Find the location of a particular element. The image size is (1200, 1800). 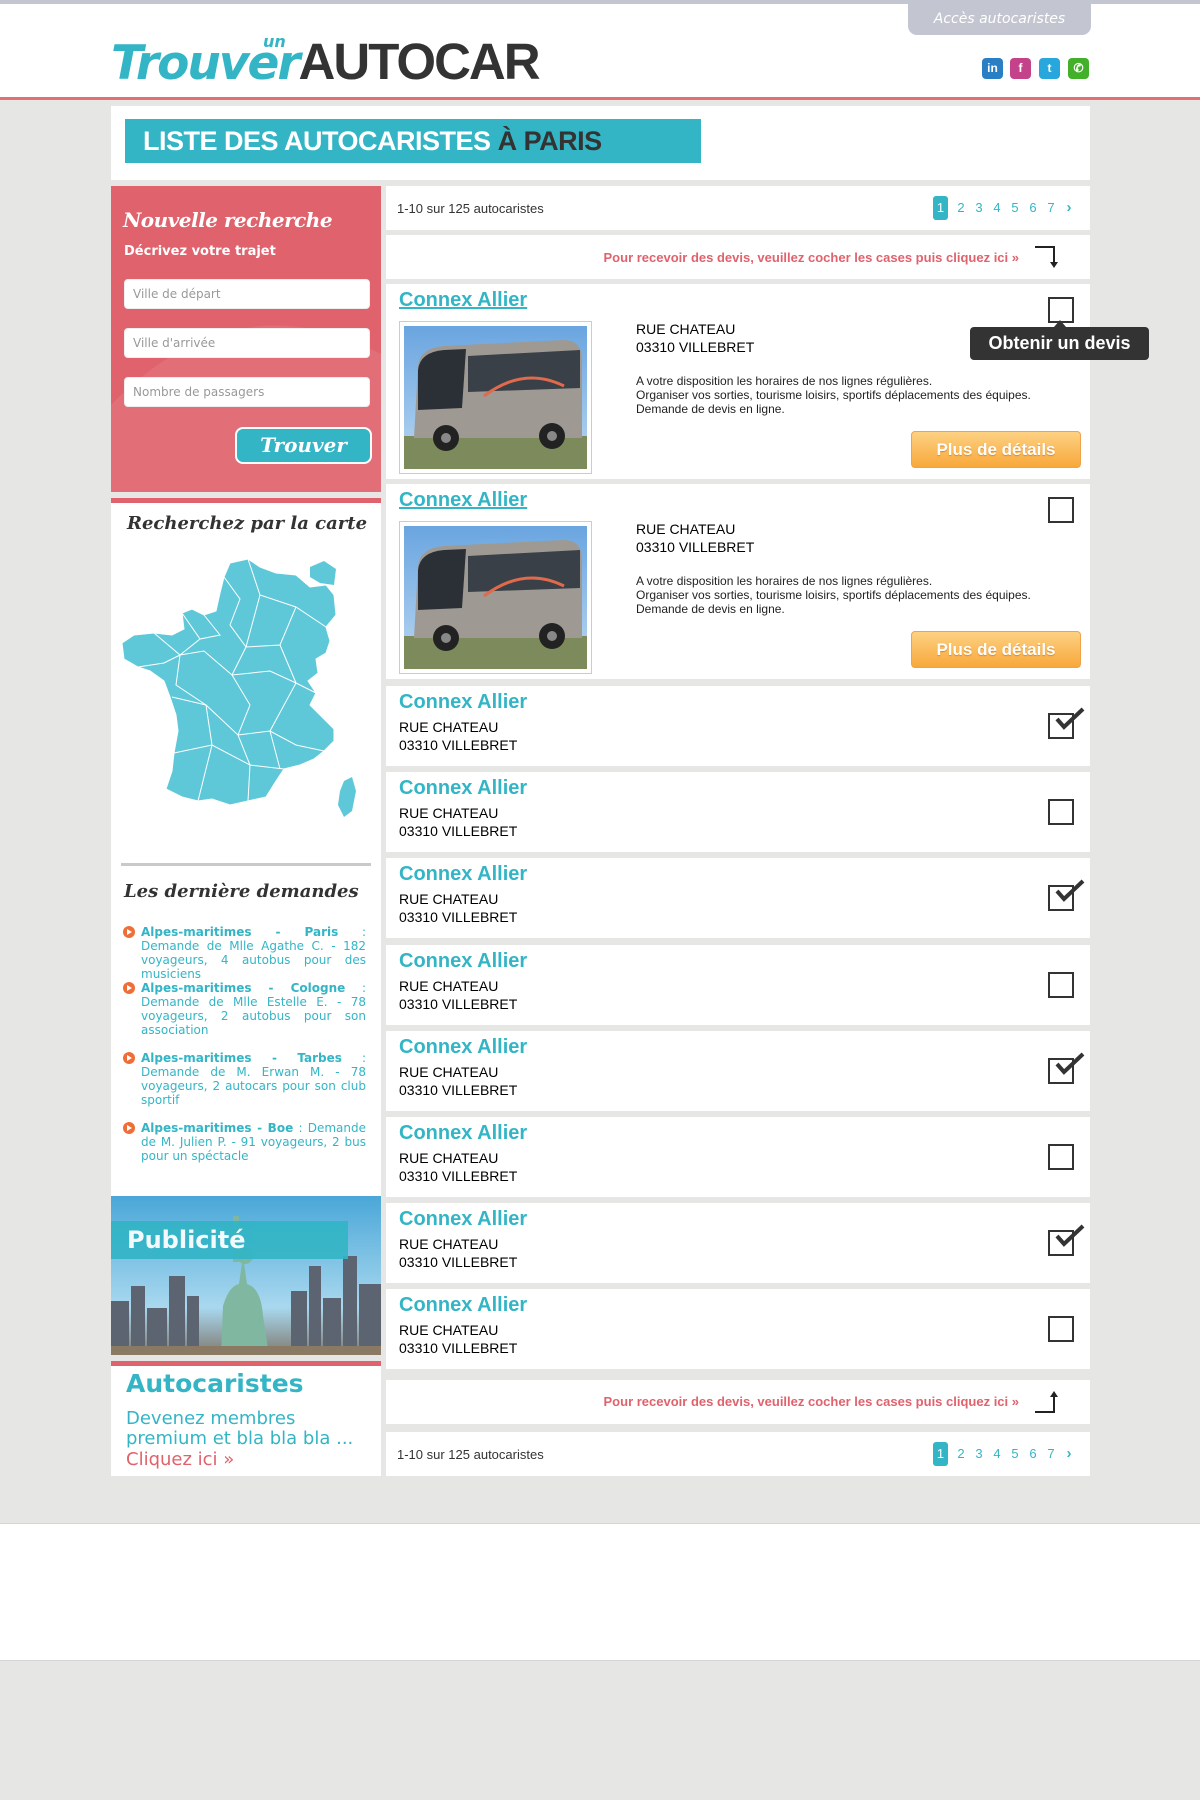

pager: 1 2 3 4 5 6 7 › is located at coordinates (1005, 207).